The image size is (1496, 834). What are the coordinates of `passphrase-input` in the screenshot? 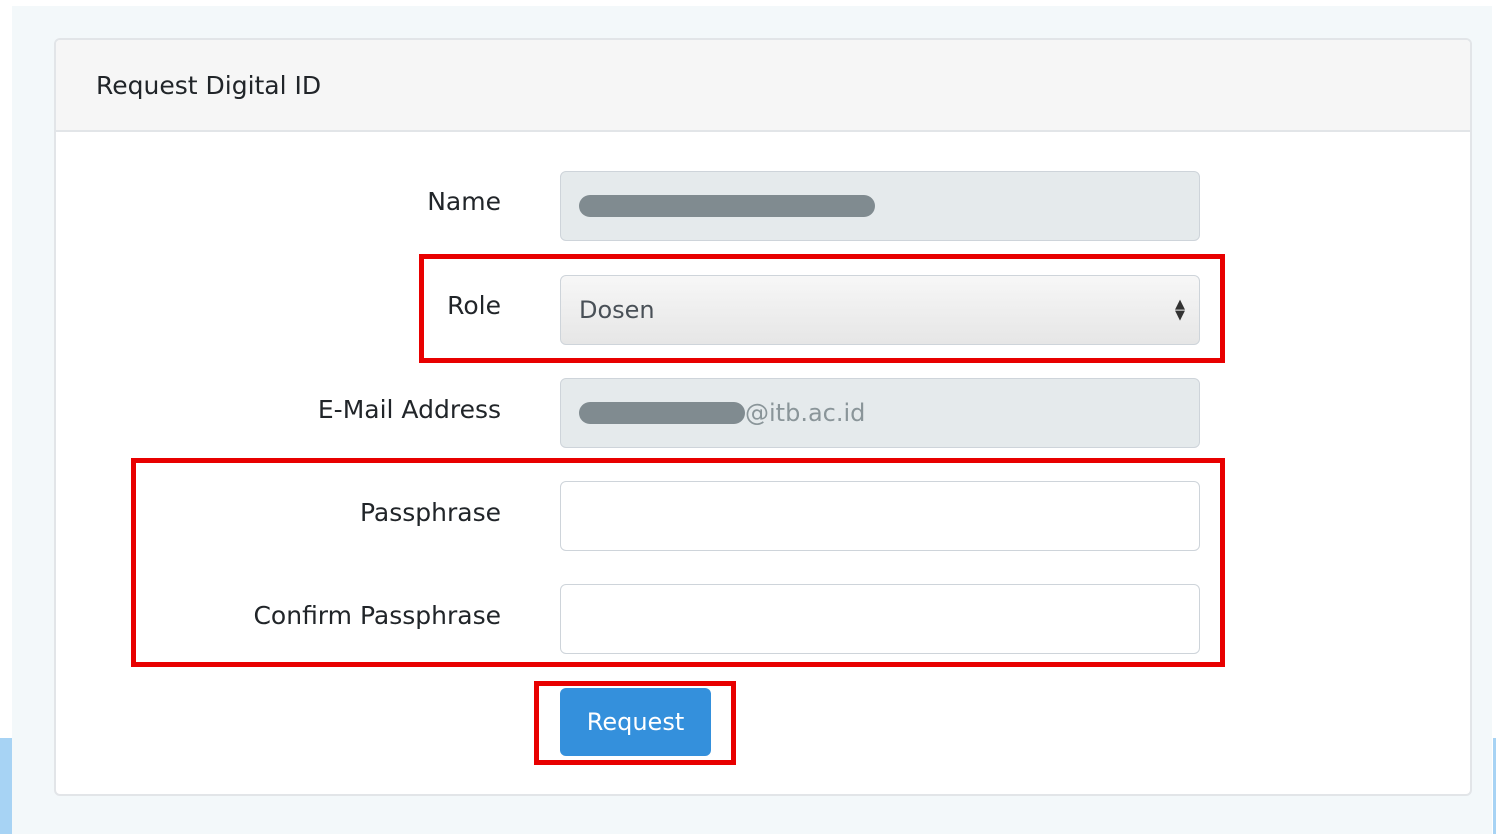 It's located at (880, 516).